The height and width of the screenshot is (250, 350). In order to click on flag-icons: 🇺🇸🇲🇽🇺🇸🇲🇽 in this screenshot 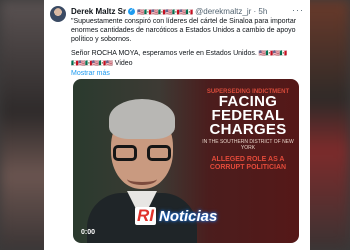, I will do `click(272, 54)`.